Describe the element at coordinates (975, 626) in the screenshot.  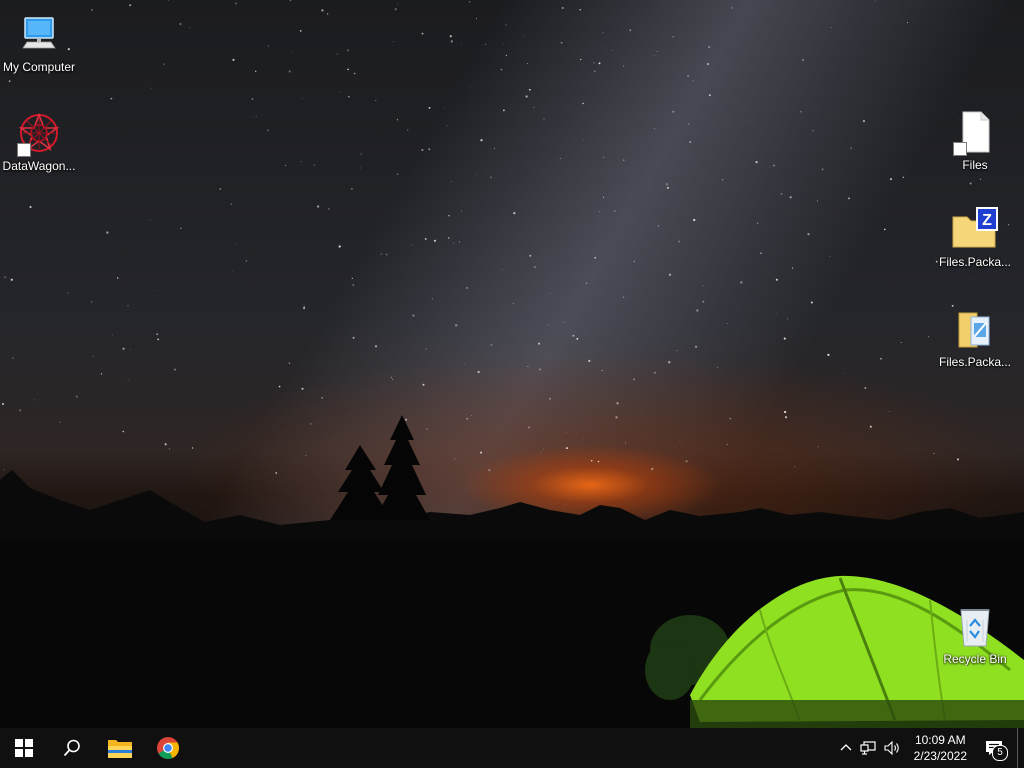
I see `recycle-bin-icon` at that location.